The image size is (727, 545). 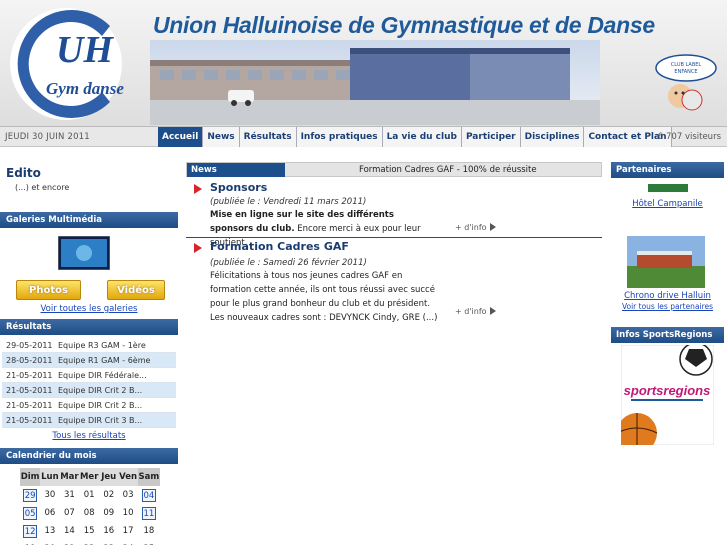 I want to click on cal-day: 15, so click(x=89, y=531).